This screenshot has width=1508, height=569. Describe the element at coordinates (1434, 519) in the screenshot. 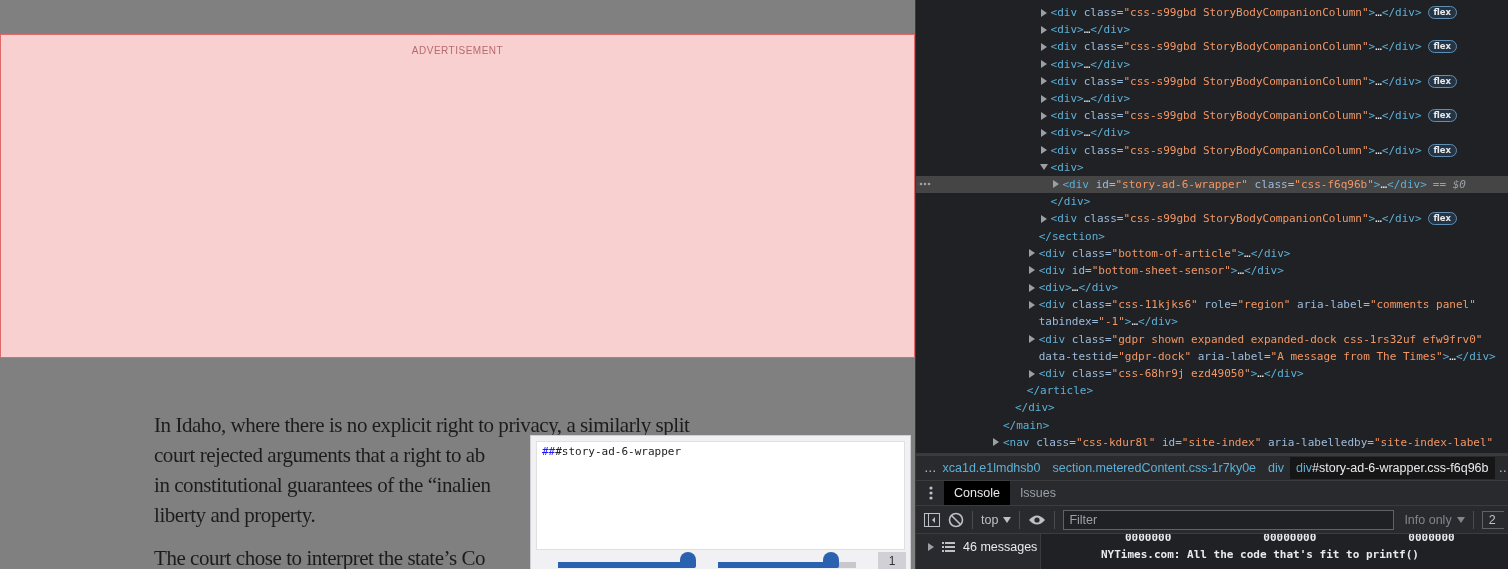

I see `levels-dropdown: Info only` at that location.